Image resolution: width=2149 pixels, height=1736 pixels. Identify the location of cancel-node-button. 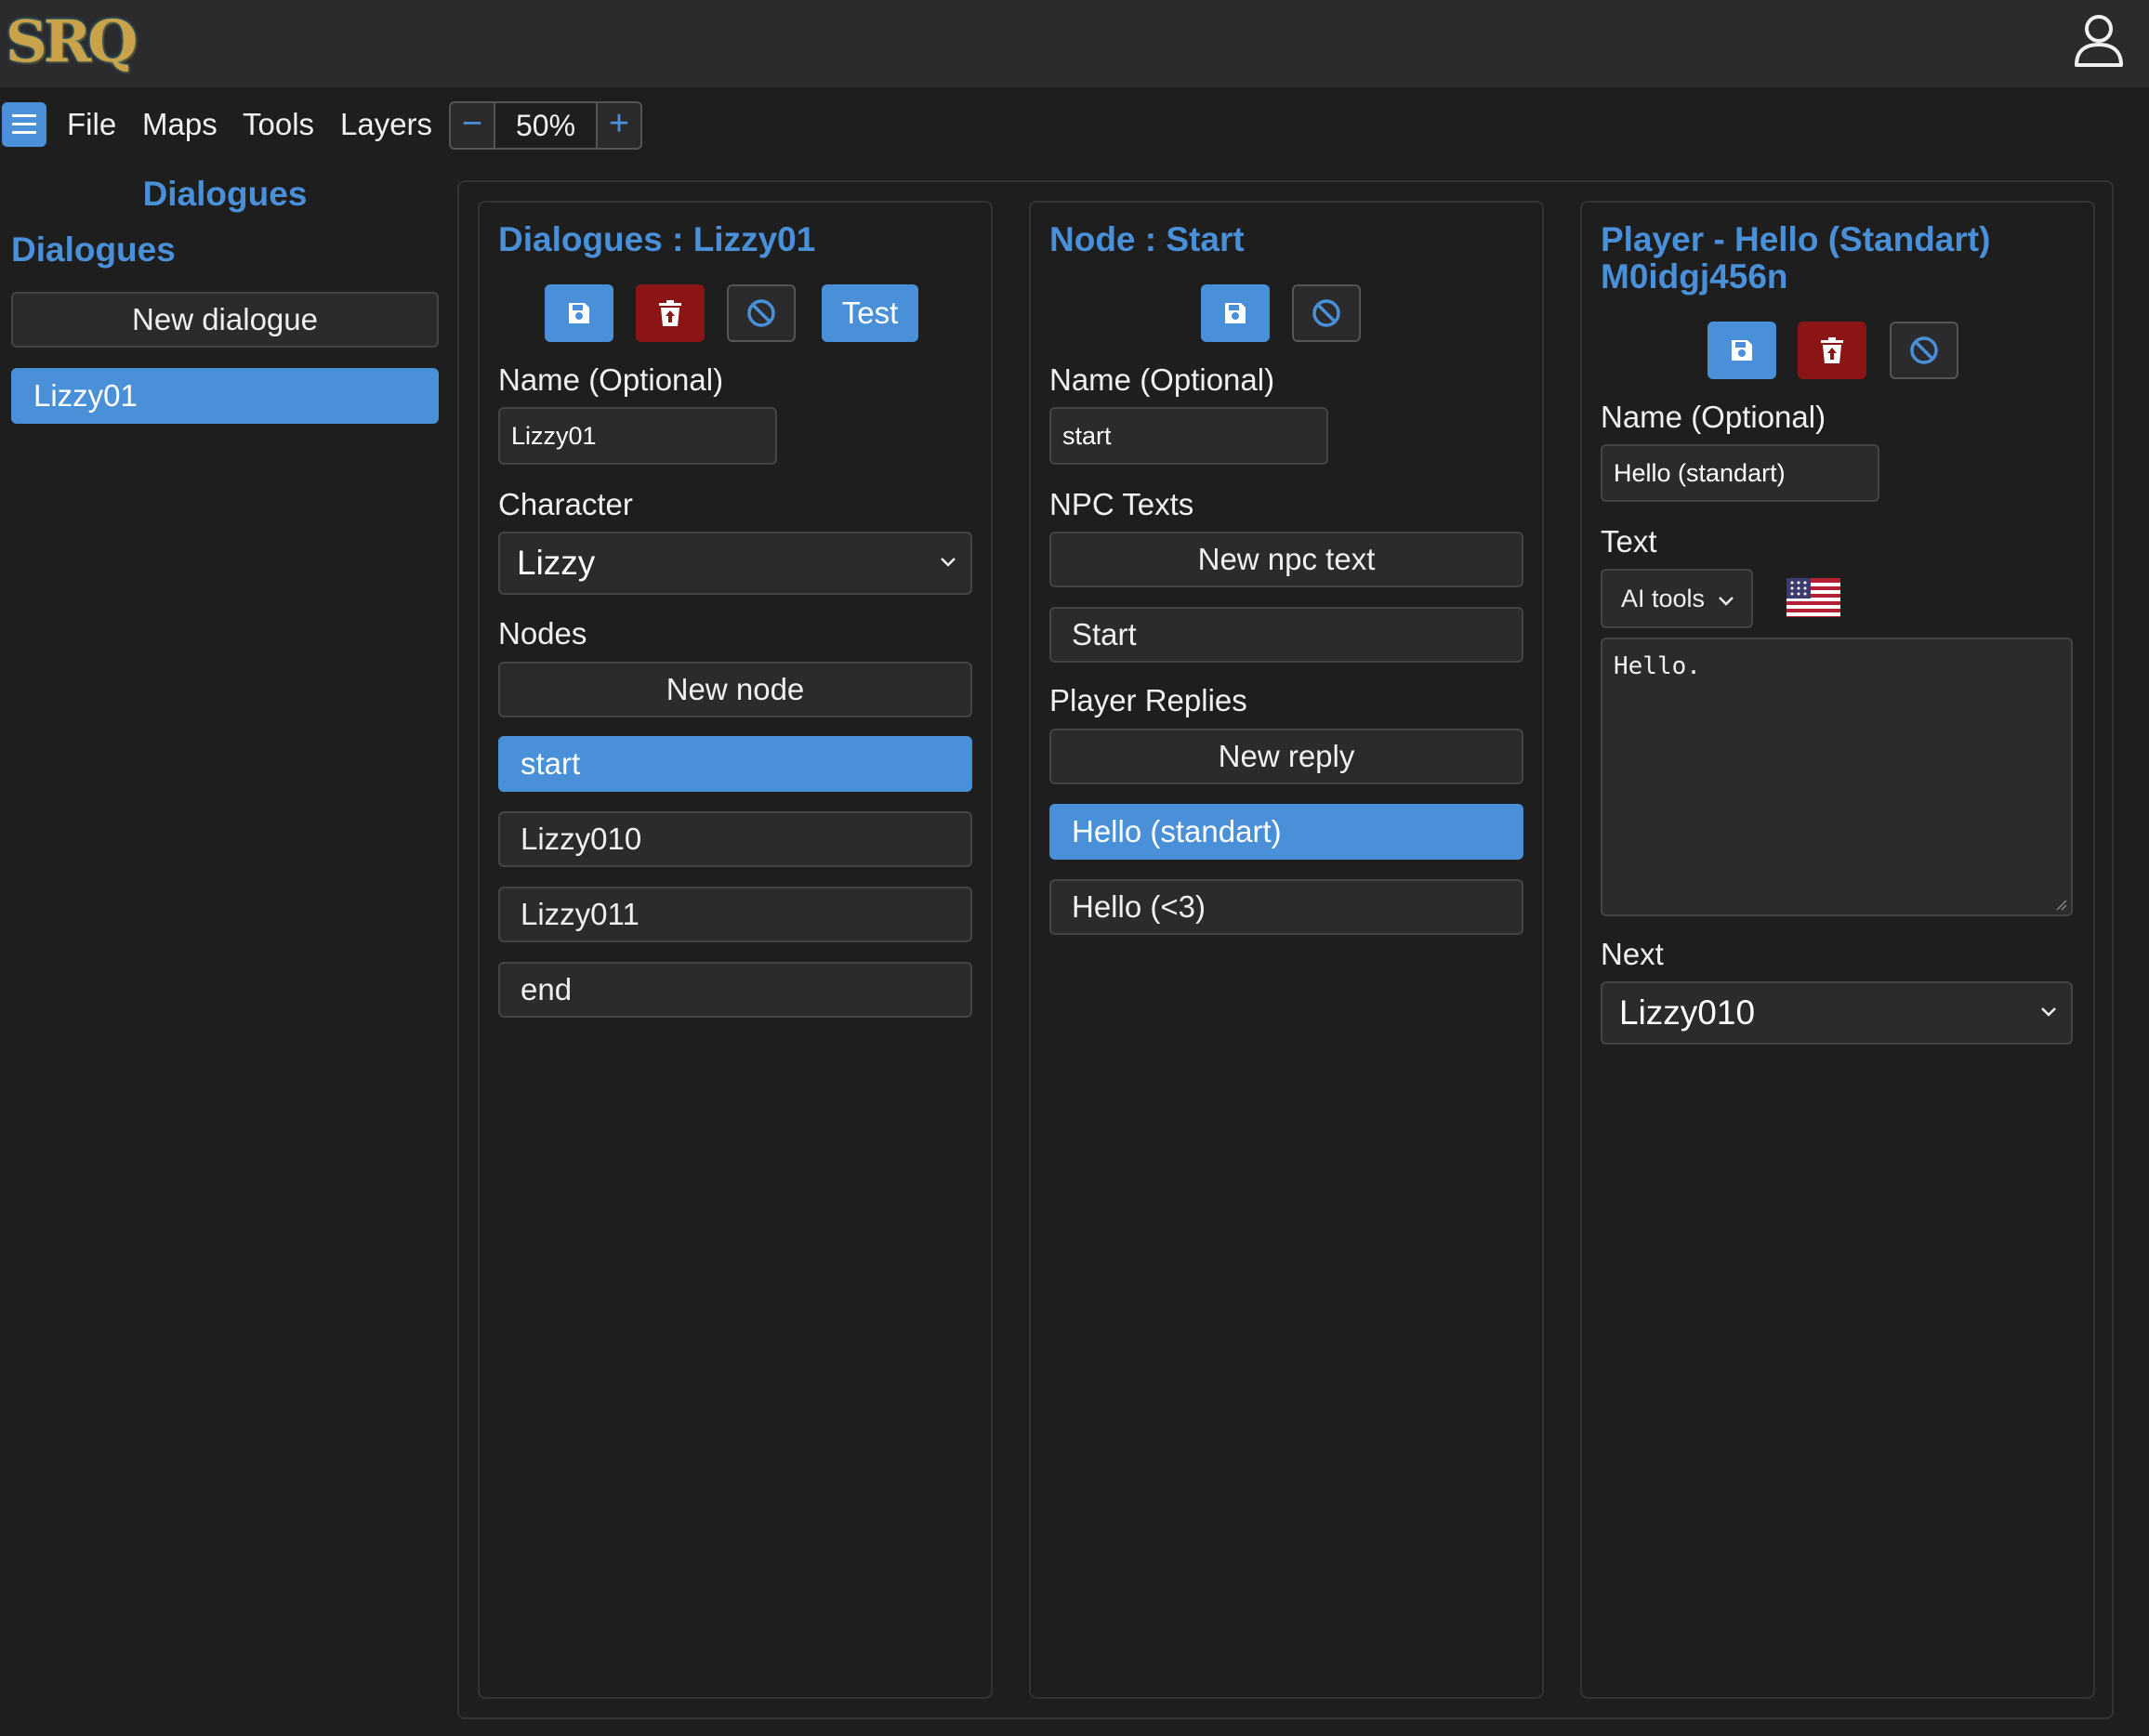
(1326, 313).